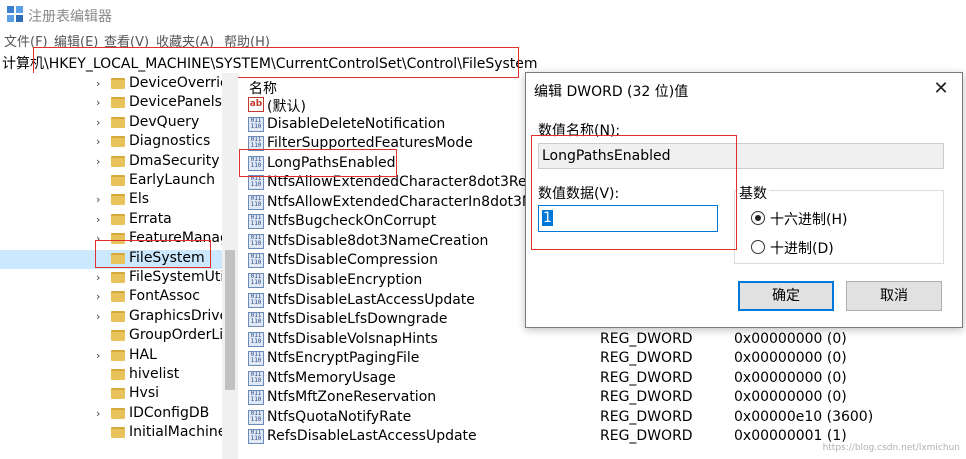  I want to click on tree-item: Hvsi, so click(119, 394).